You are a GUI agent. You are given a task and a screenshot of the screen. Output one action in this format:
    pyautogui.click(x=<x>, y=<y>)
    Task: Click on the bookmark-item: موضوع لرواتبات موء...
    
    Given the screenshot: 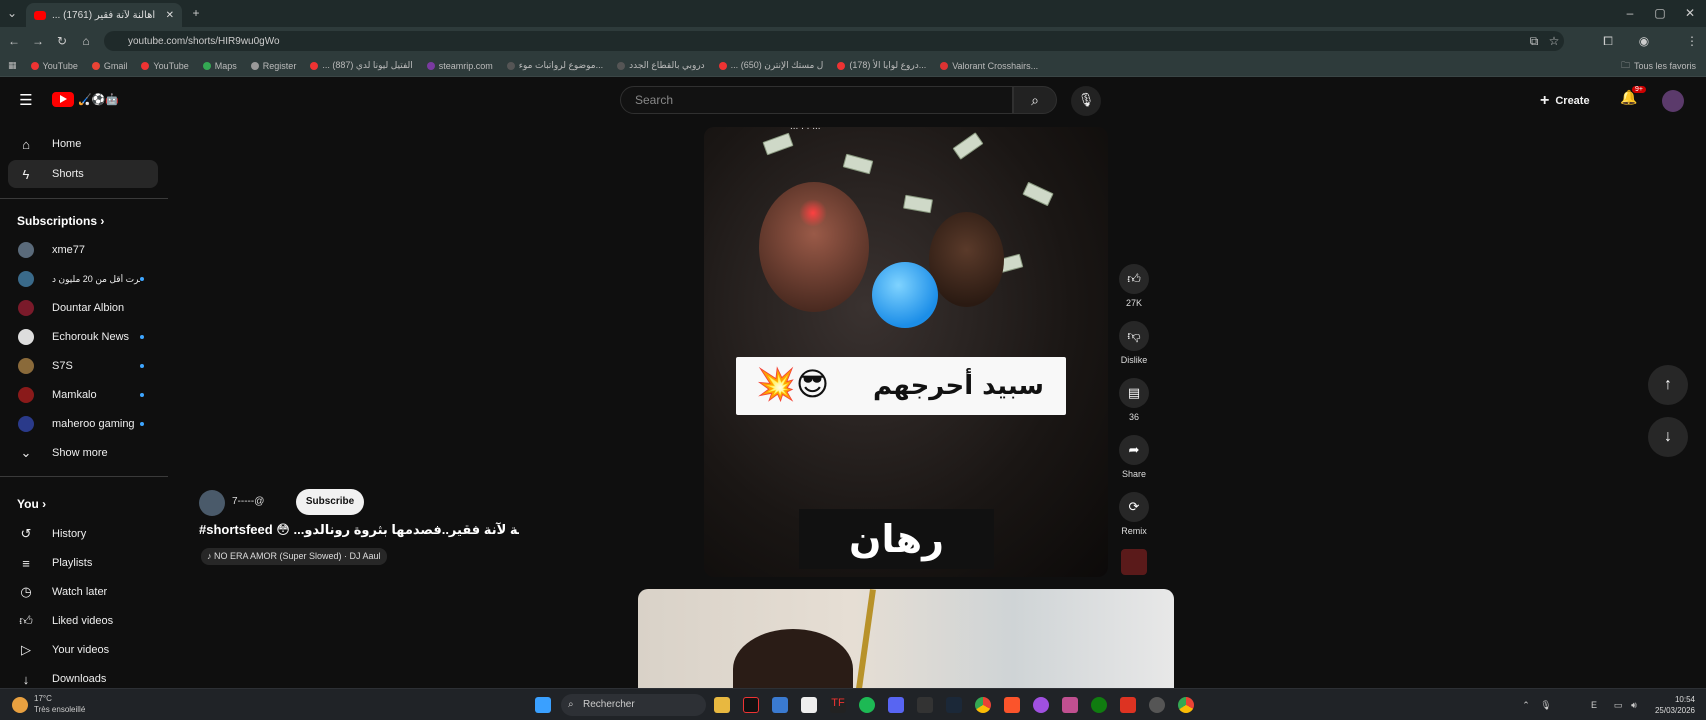 What is the action you would take?
    pyautogui.click(x=554, y=65)
    